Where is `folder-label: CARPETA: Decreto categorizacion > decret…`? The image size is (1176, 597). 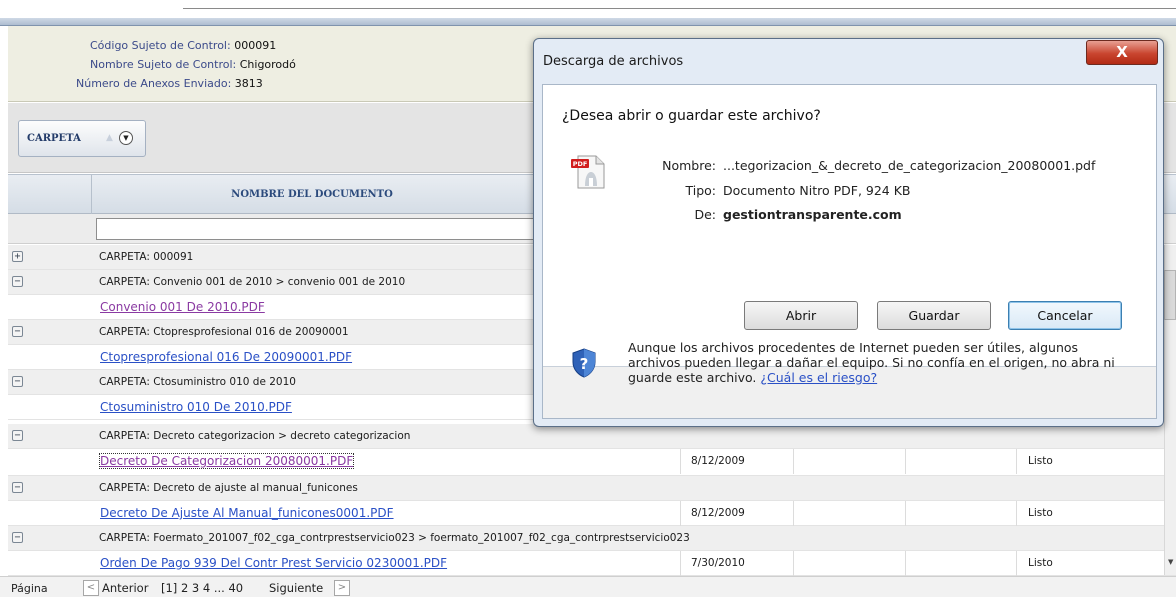
folder-label: CARPETA: Decreto categorizacion > decret… is located at coordinates (255, 436).